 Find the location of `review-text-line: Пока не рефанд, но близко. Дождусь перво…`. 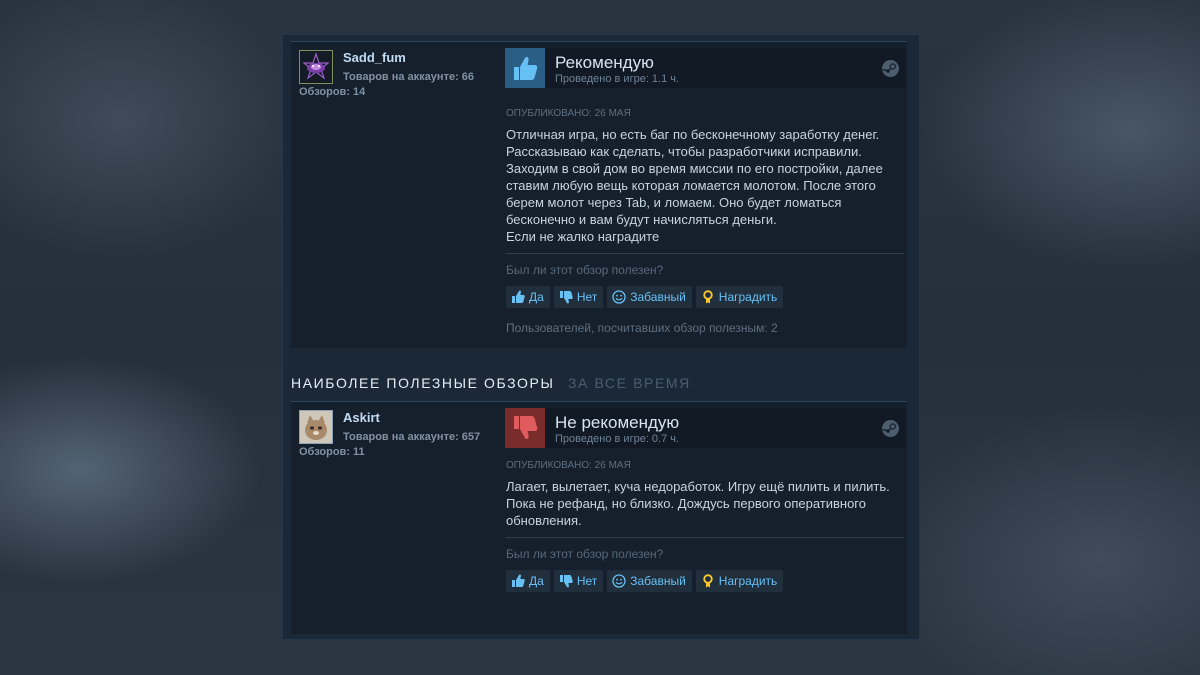

review-text-line: Пока не рефанд, но близко. Дождусь перво… is located at coordinates (686, 503).